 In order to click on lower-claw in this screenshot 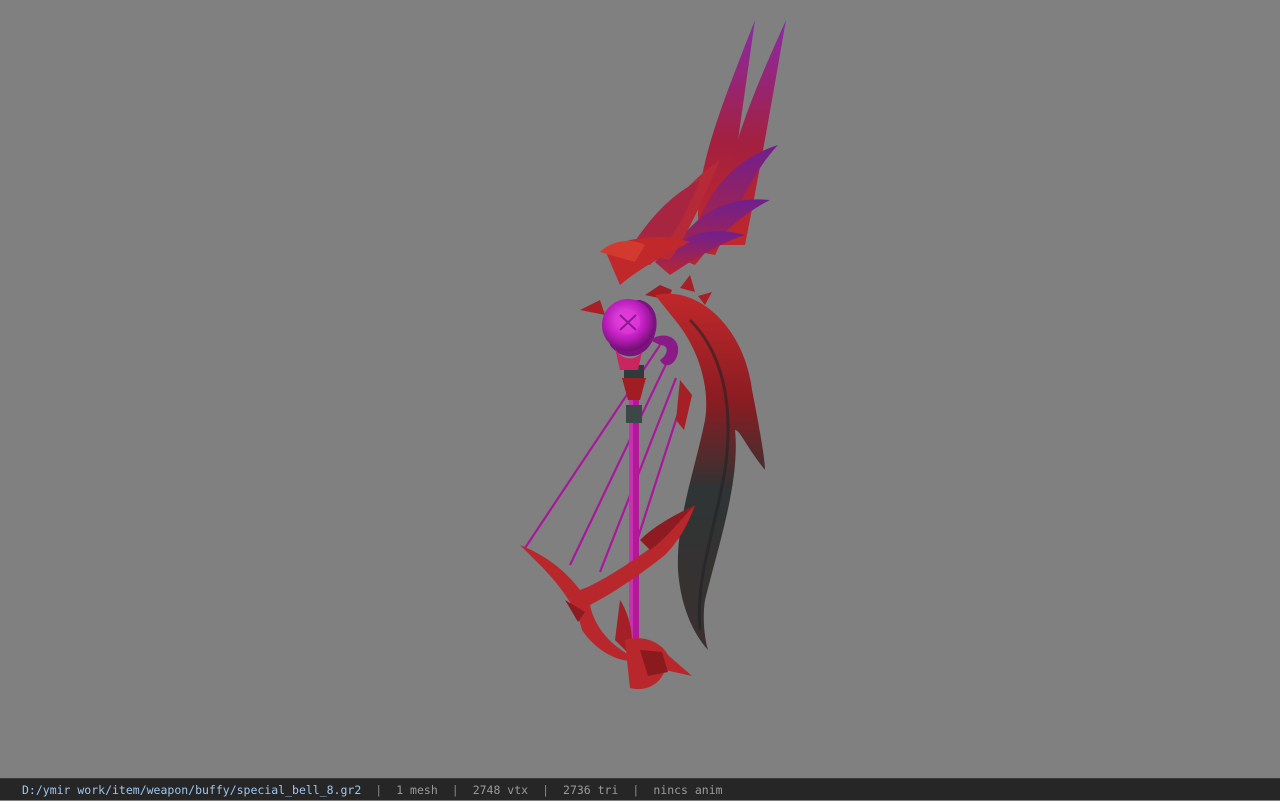, I will do `click(607, 597)`.